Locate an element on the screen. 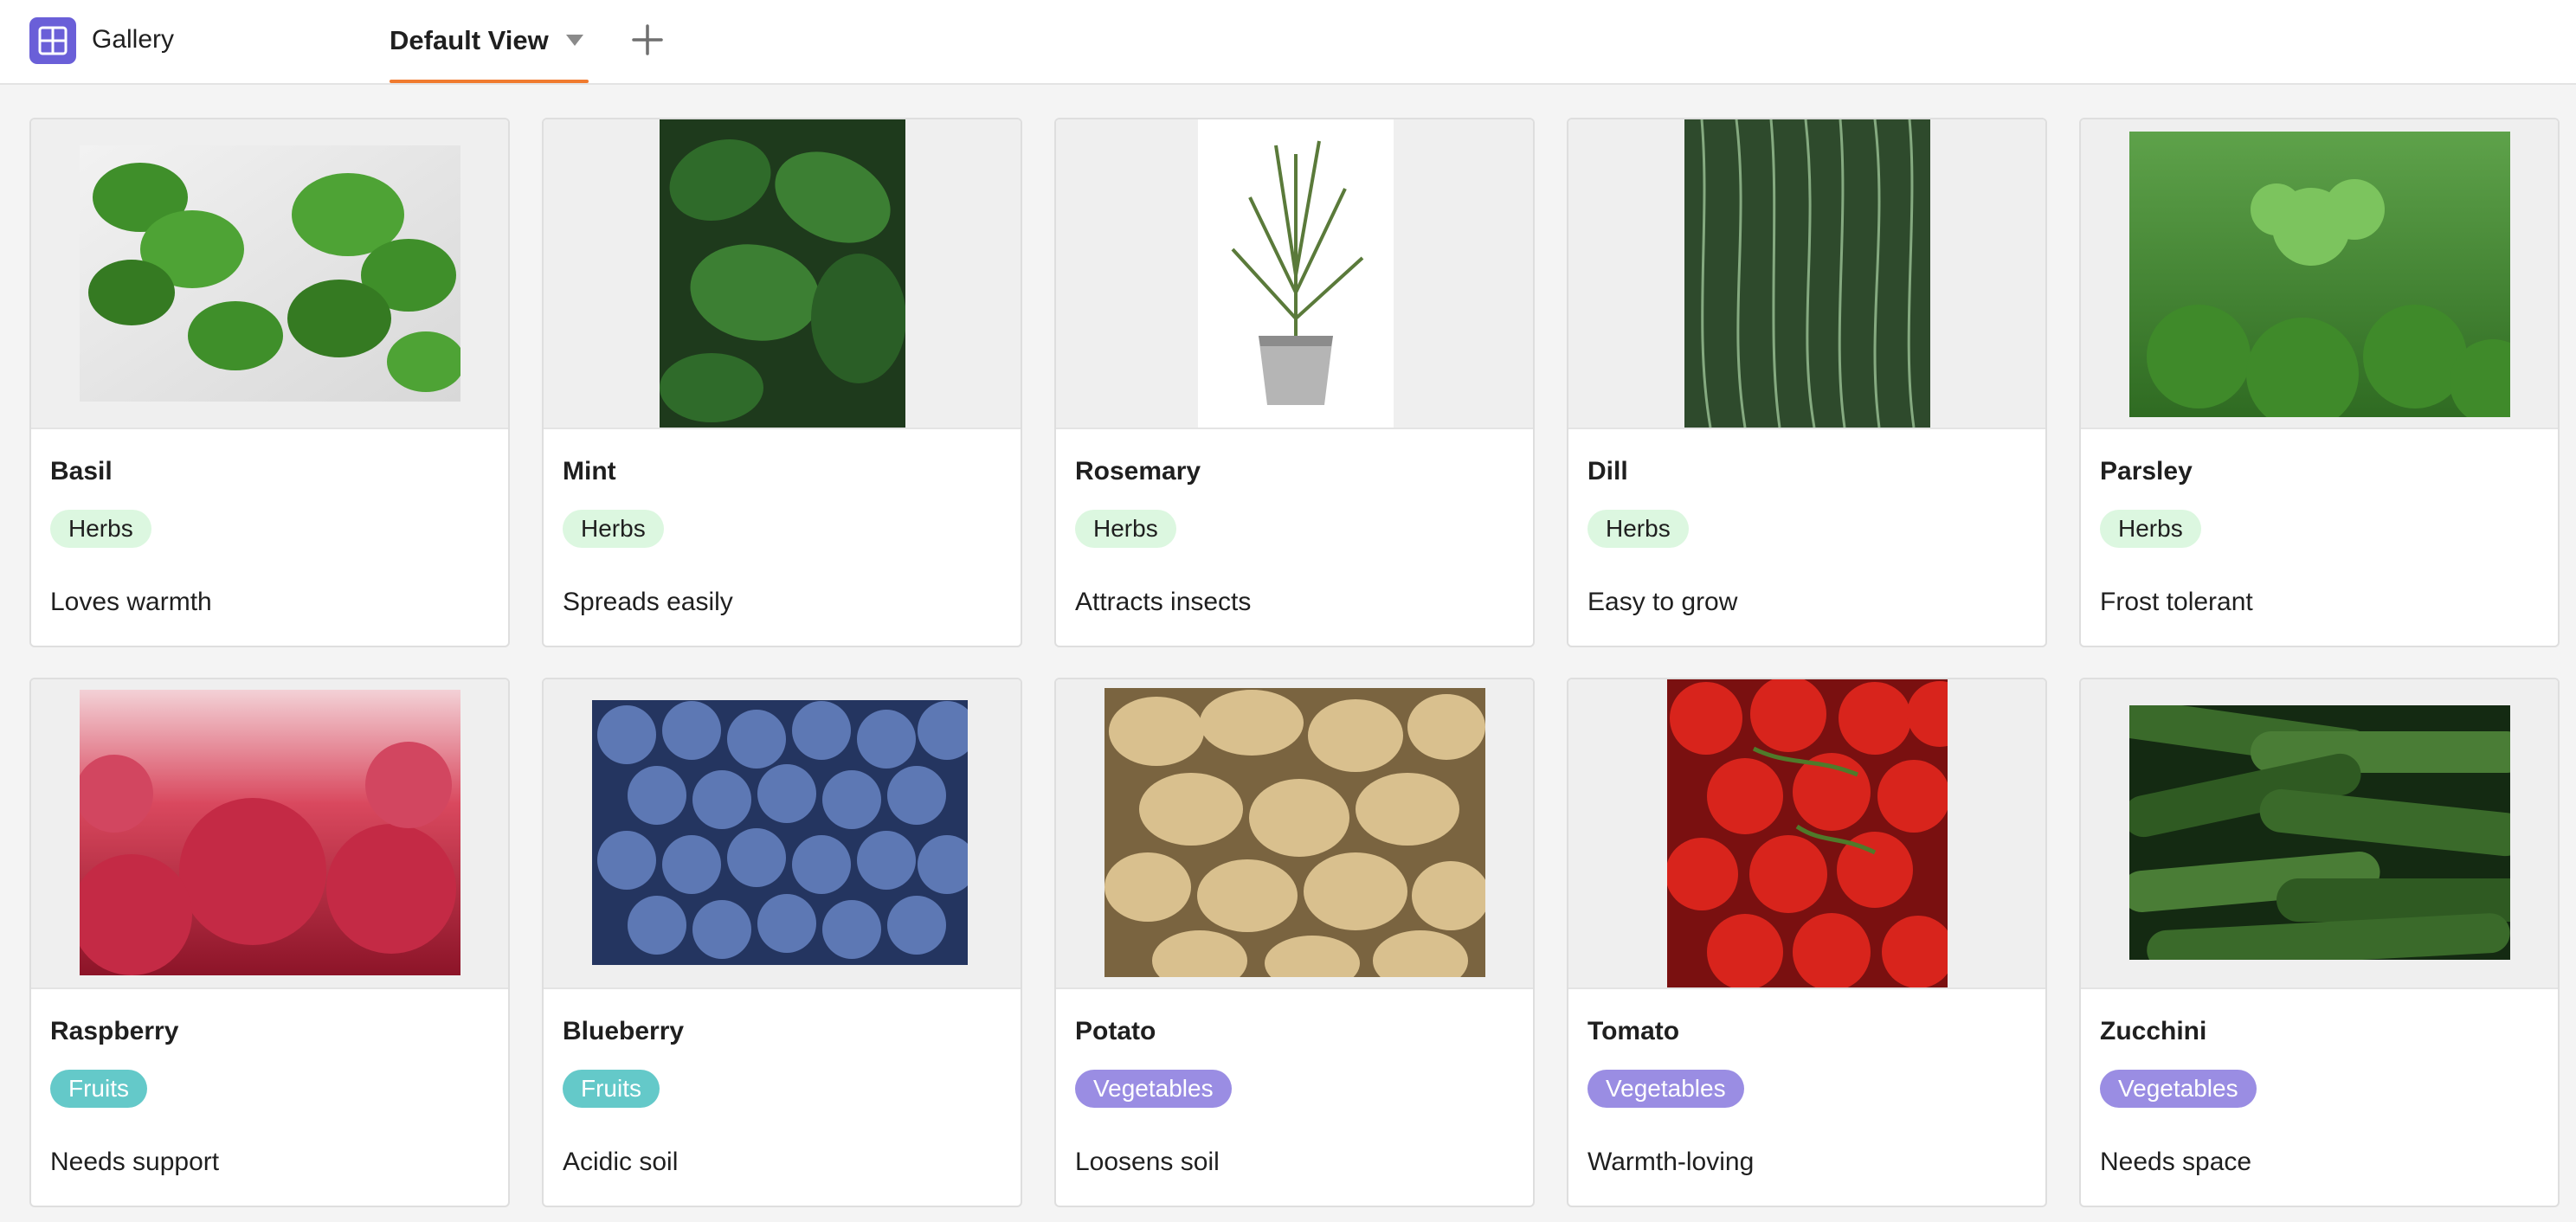 The width and height of the screenshot is (2576, 1222). mint-photo is located at coordinates (782, 273).